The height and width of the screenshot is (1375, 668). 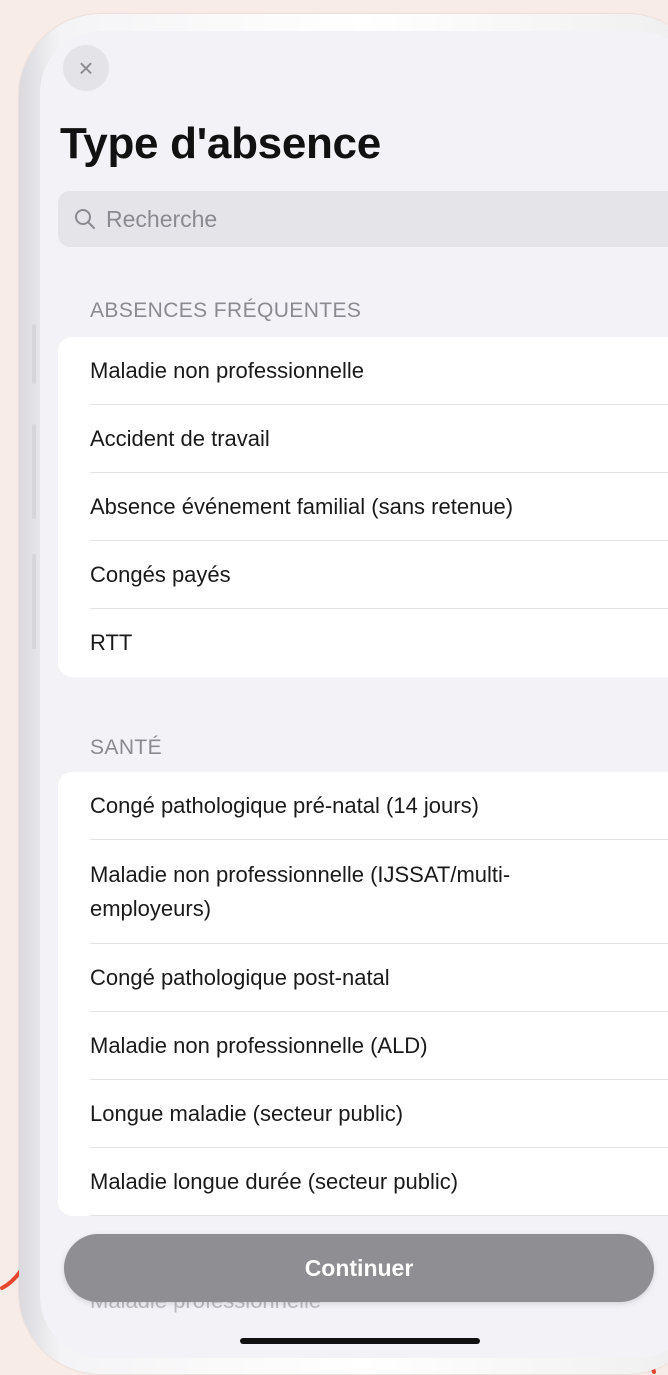 I want to click on list-item-label: Longue maladie (secteur public), so click(x=247, y=1113).